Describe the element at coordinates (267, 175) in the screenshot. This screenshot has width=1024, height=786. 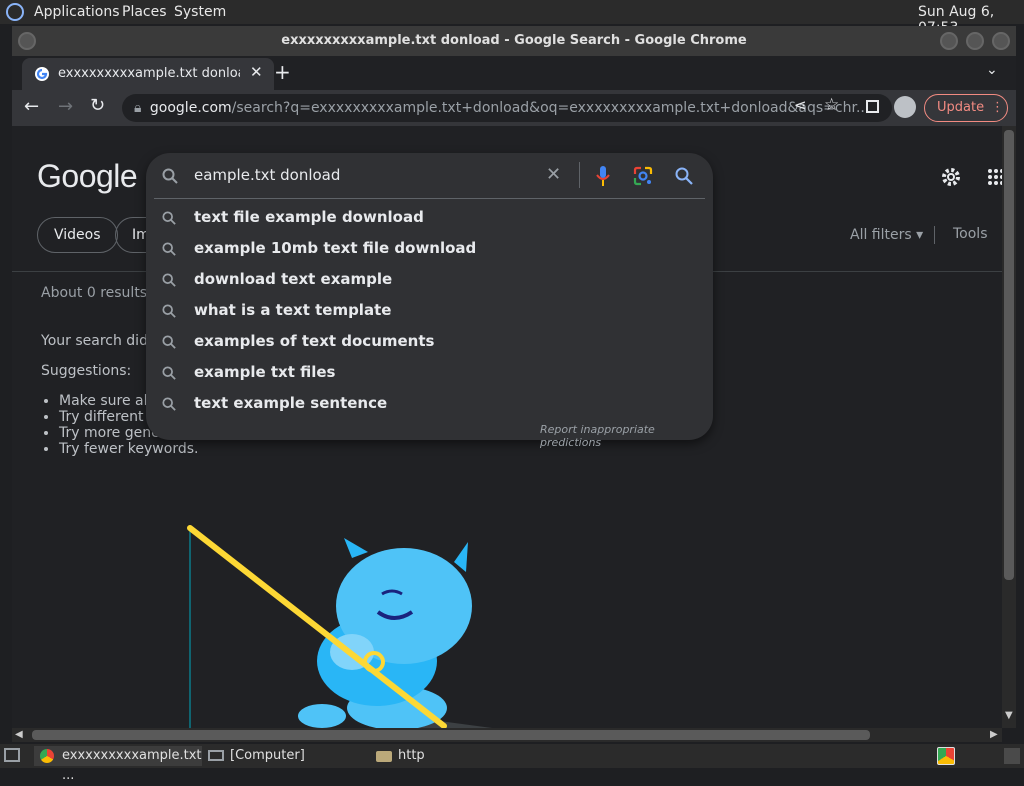
I see `search-input: eample.txt donload` at that location.